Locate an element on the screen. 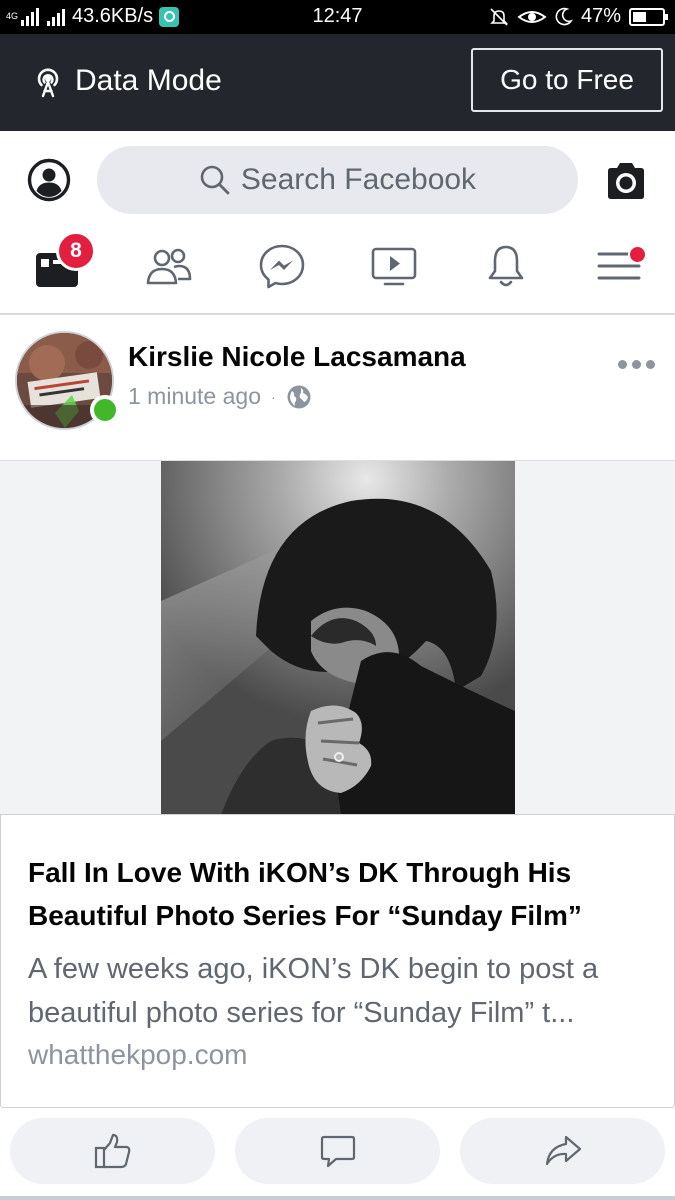 The height and width of the screenshot is (1200, 675). search-placeholder: Search Facebook is located at coordinates (358, 179).